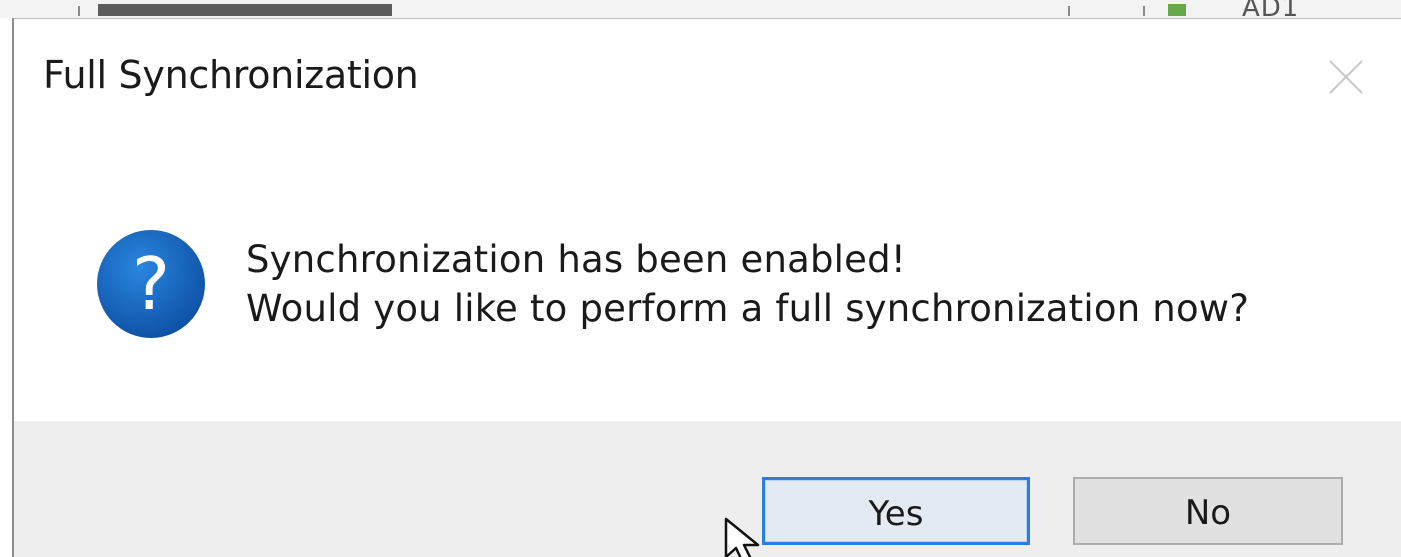 This screenshot has width=1401, height=557. What do you see at coordinates (245, 10) in the screenshot?
I see `background-progress-bar` at bounding box center [245, 10].